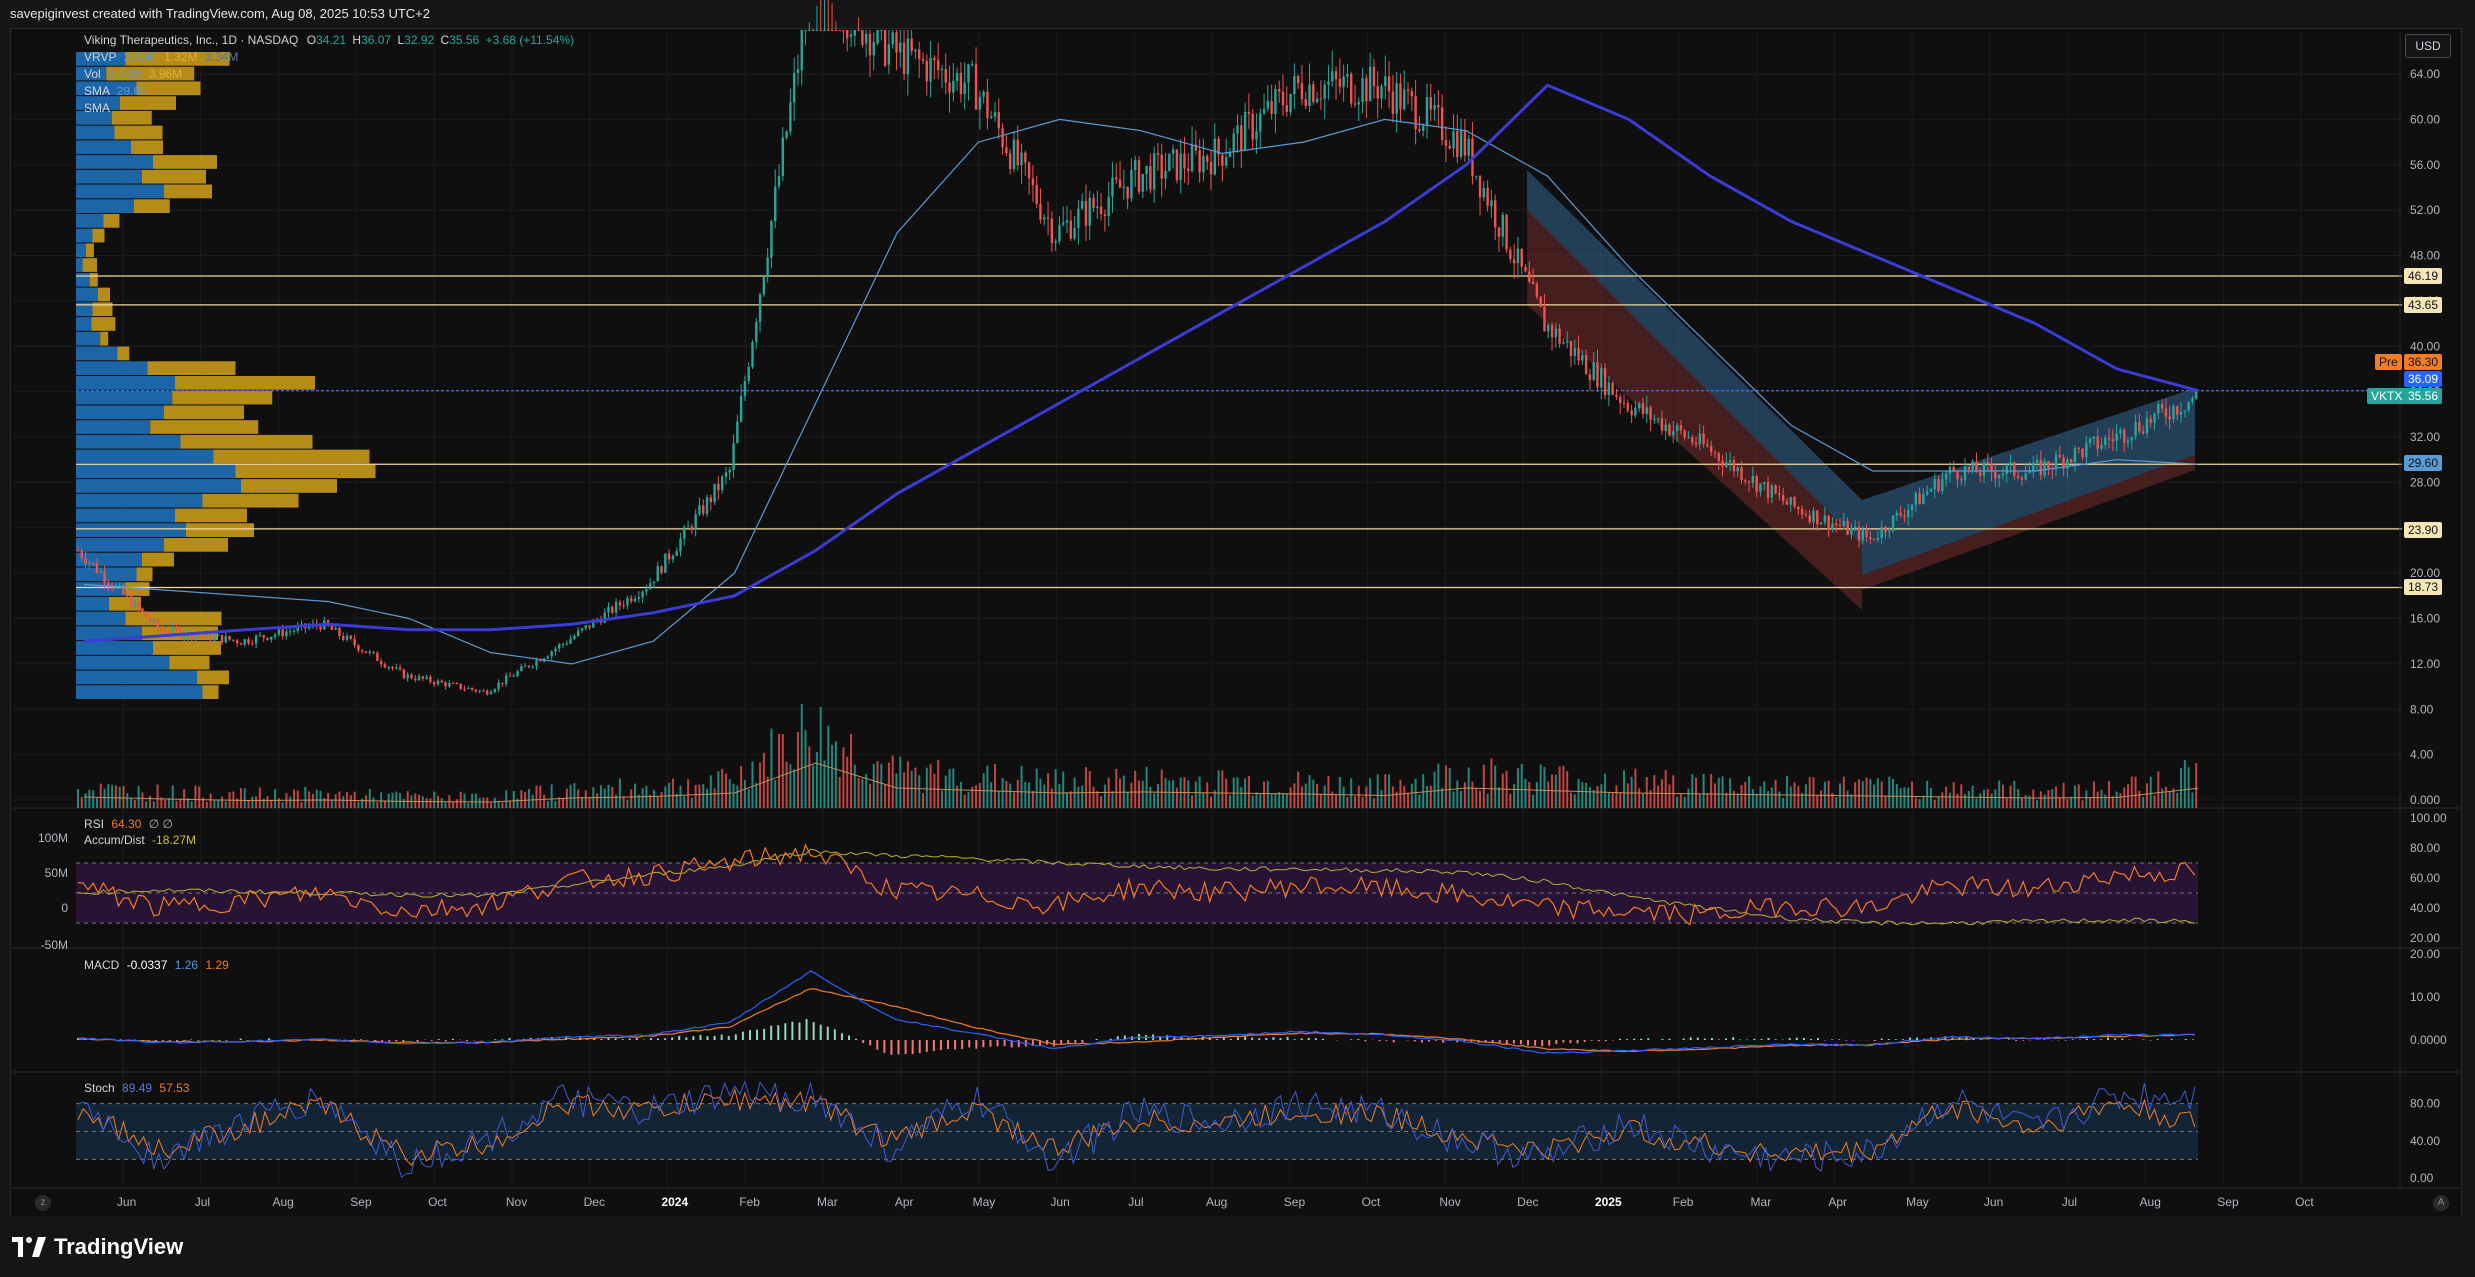 This screenshot has width=2475, height=1277. I want to click on macd-legend: MACD -0.0337 1.26 1.29, so click(156, 965).